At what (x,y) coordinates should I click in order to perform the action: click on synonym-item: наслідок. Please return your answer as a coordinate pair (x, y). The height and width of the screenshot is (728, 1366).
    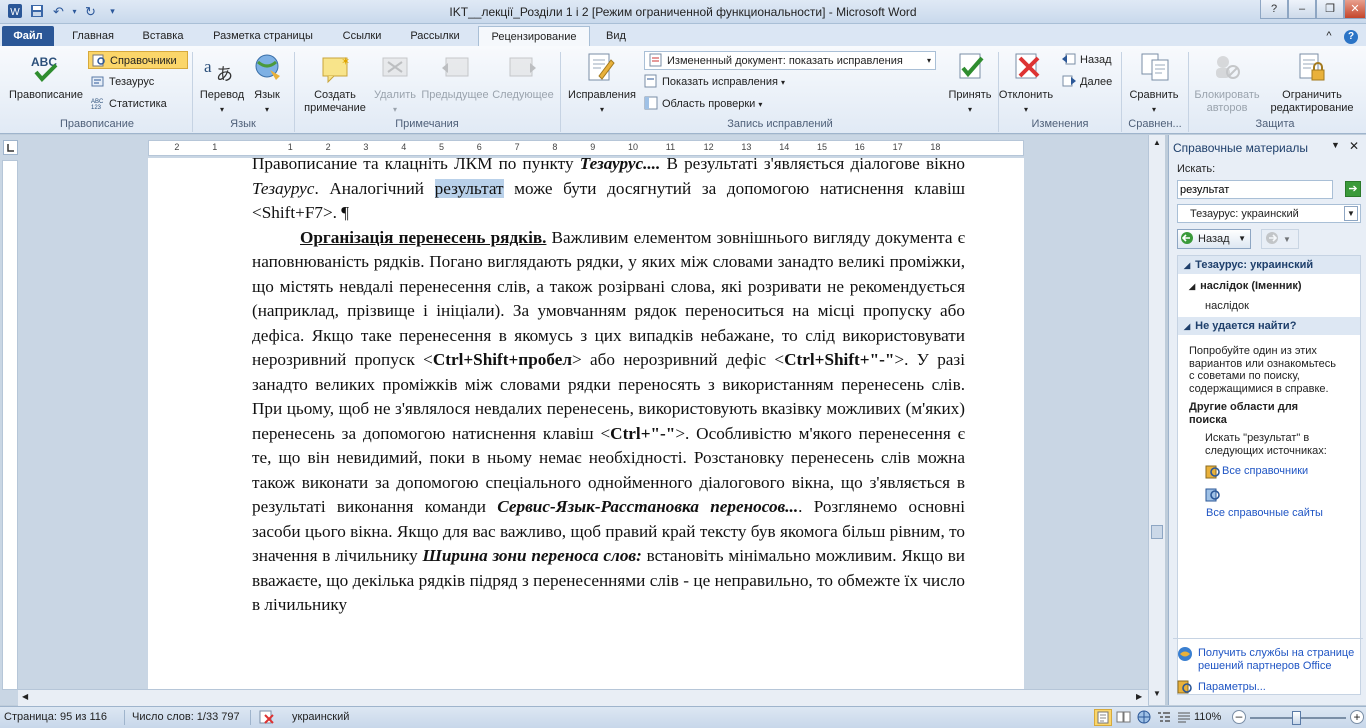
    Looking at the image, I should click on (1227, 306).